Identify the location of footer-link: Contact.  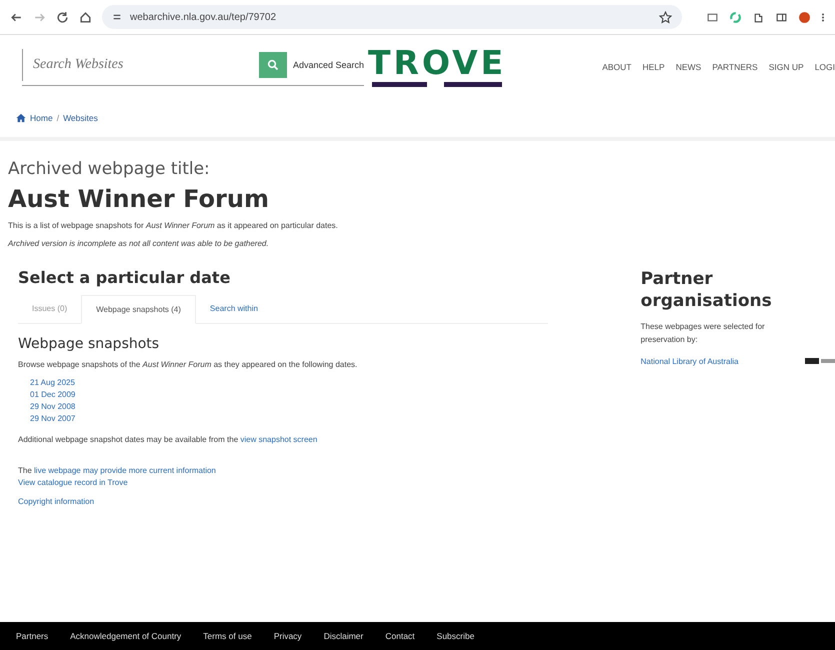
(400, 636).